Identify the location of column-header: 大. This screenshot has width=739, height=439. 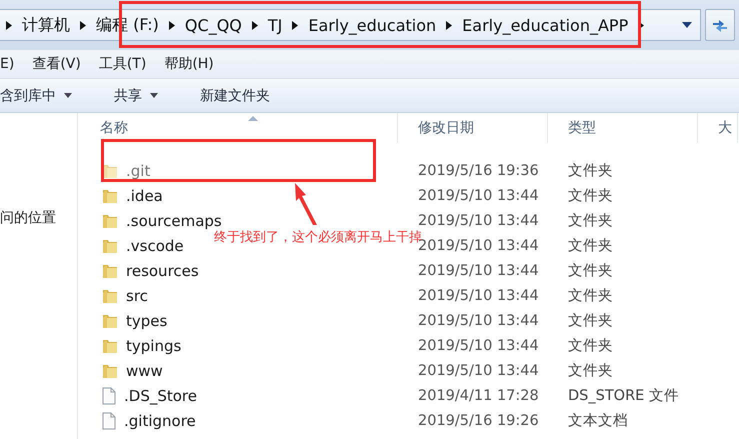
(718, 128).